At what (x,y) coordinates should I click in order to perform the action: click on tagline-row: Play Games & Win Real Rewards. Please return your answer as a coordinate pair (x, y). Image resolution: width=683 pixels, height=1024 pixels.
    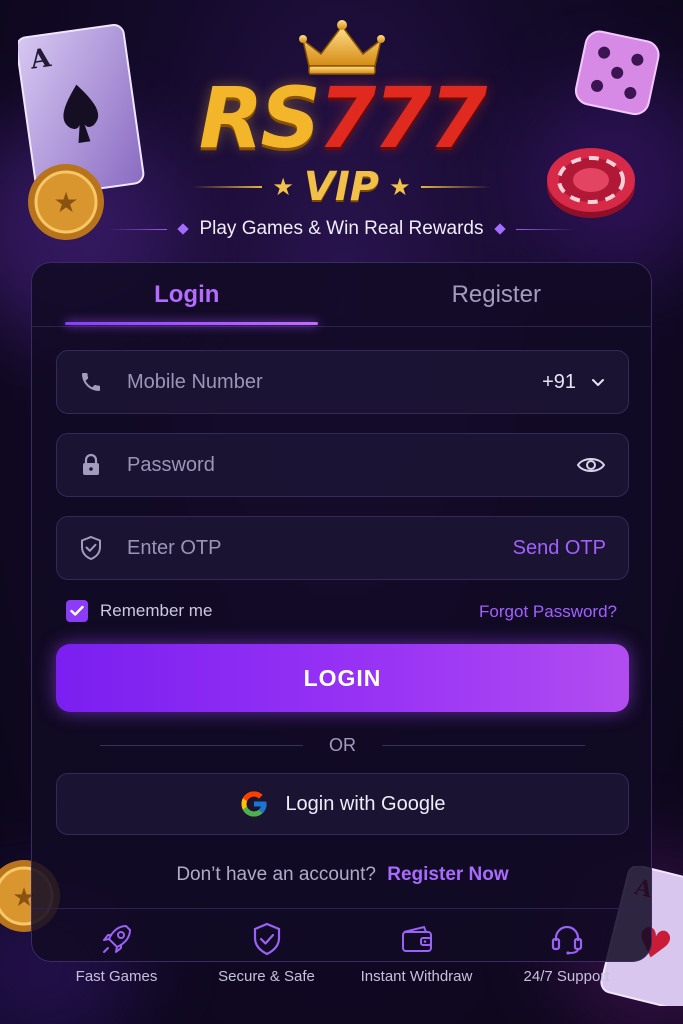
    Looking at the image, I should click on (341, 229).